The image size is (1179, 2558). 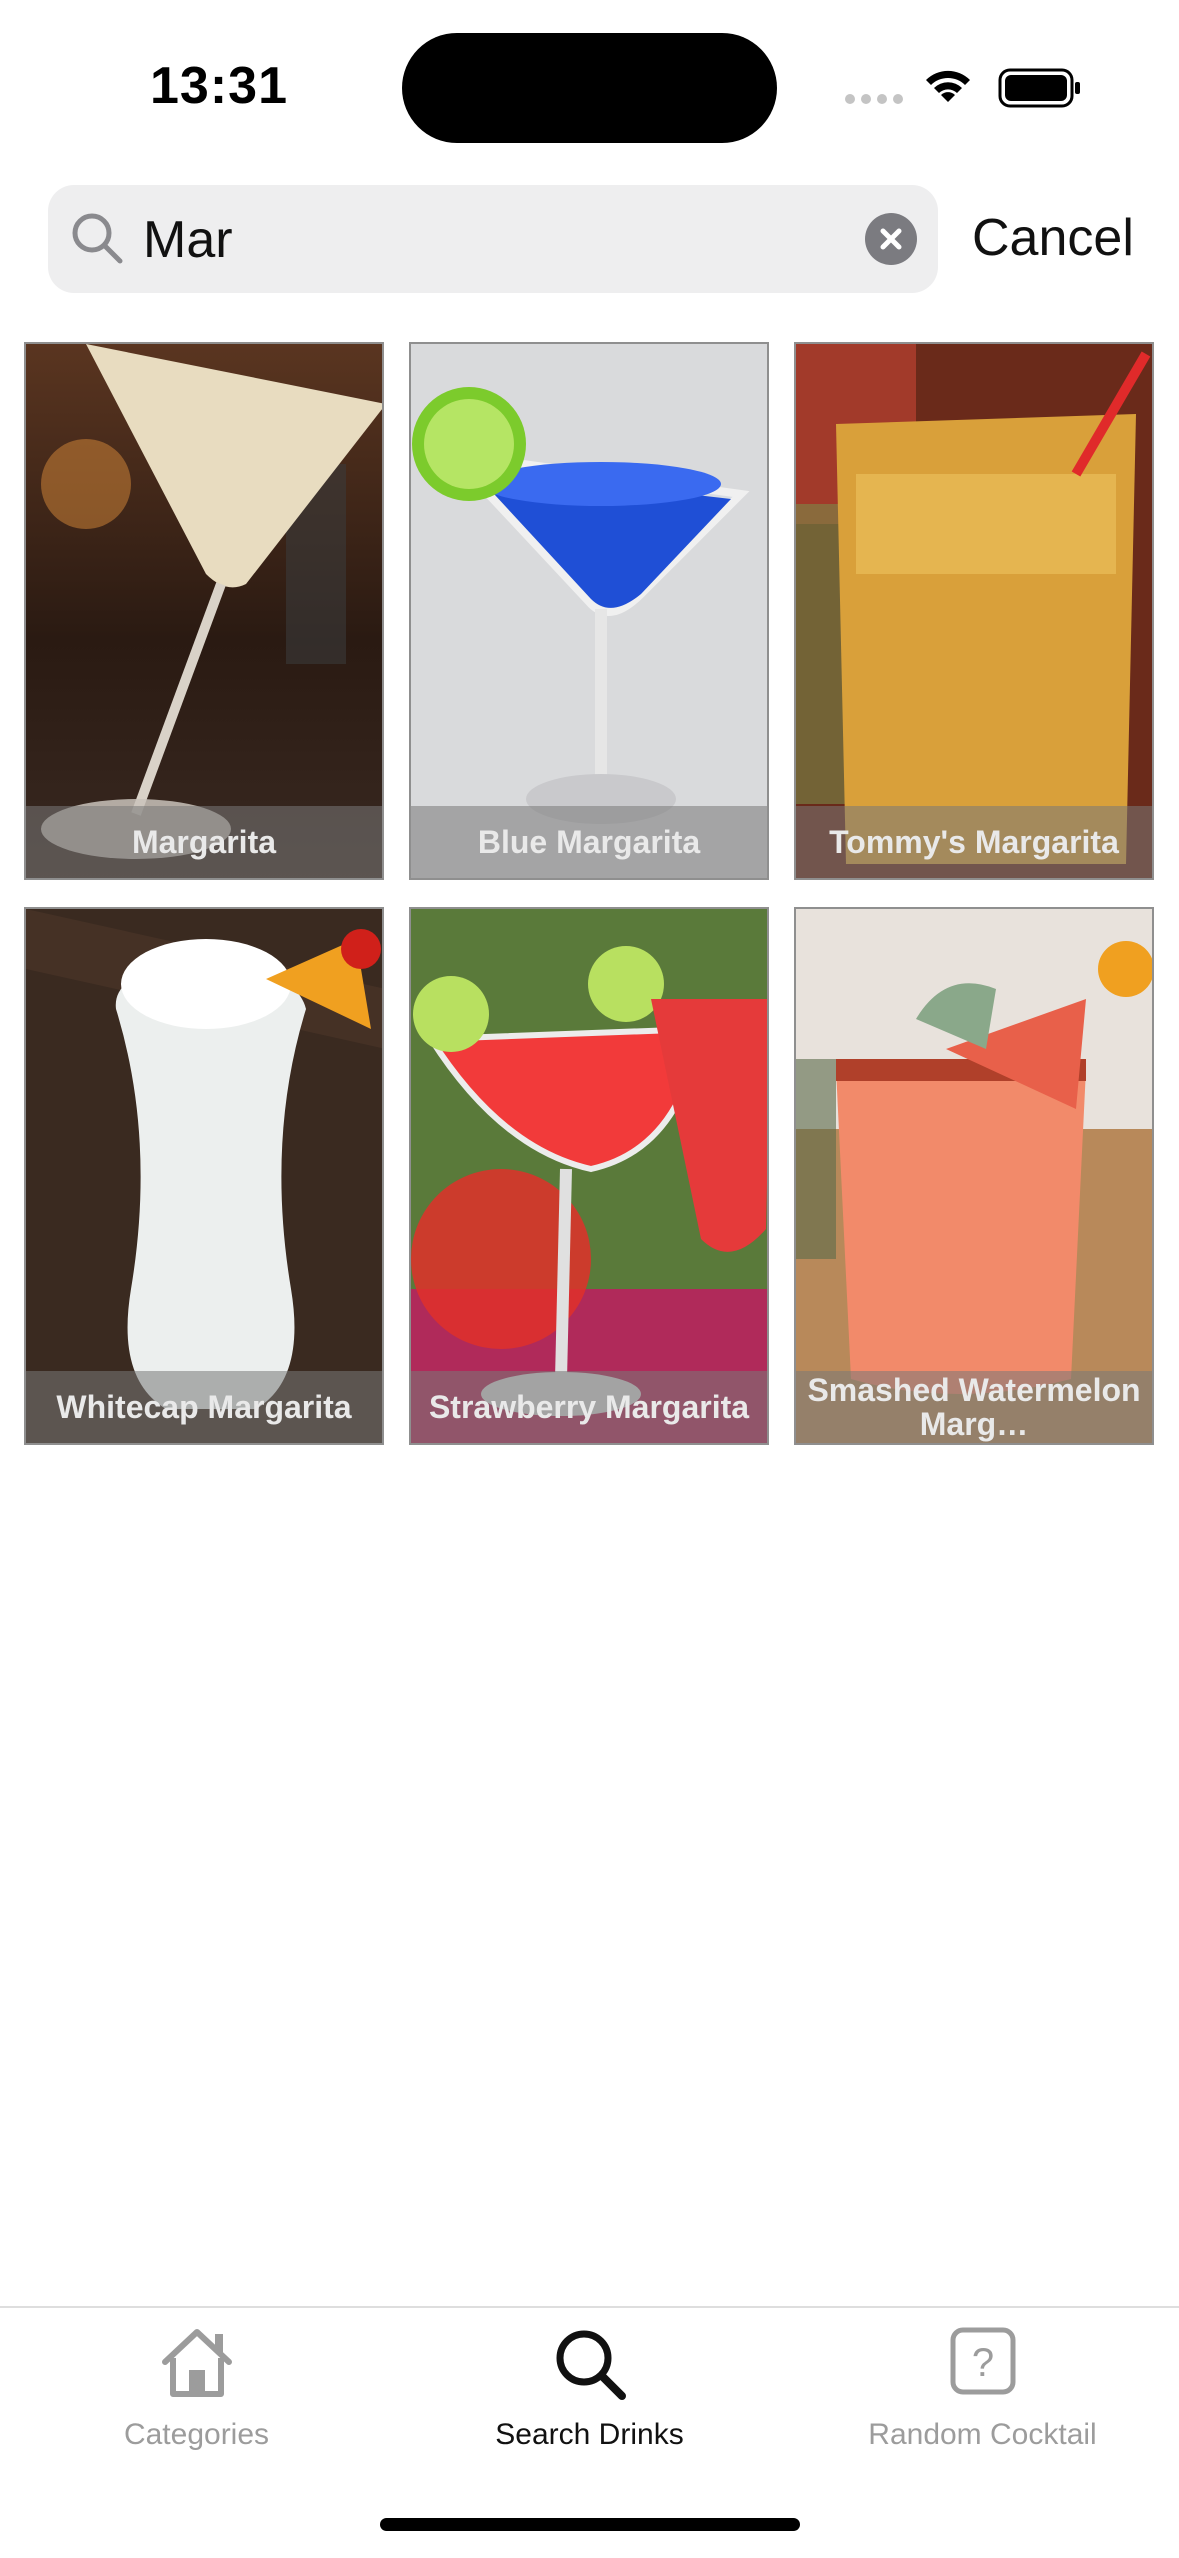 I want to click on search-bar, so click(x=493, y=239).